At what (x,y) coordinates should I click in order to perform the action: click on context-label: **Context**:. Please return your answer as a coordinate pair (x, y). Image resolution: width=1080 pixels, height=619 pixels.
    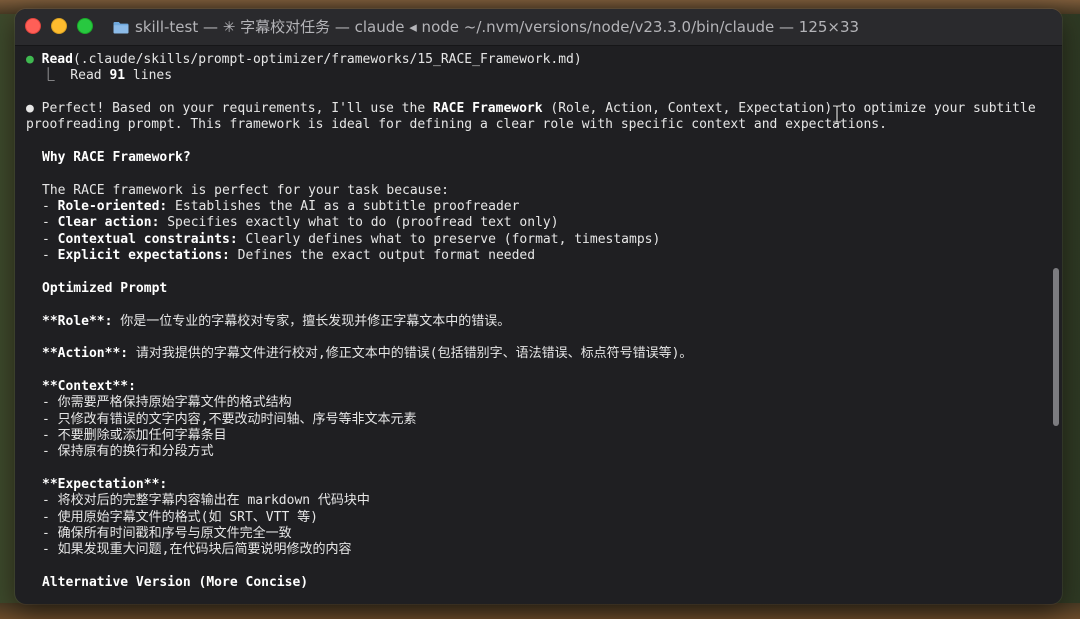
    Looking at the image, I should click on (89, 386).